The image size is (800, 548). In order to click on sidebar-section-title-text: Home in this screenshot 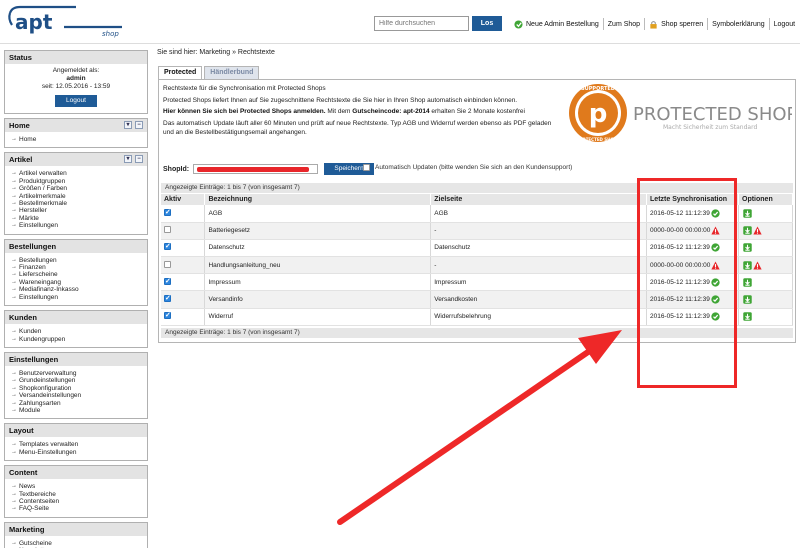, I will do `click(19, 125)`.